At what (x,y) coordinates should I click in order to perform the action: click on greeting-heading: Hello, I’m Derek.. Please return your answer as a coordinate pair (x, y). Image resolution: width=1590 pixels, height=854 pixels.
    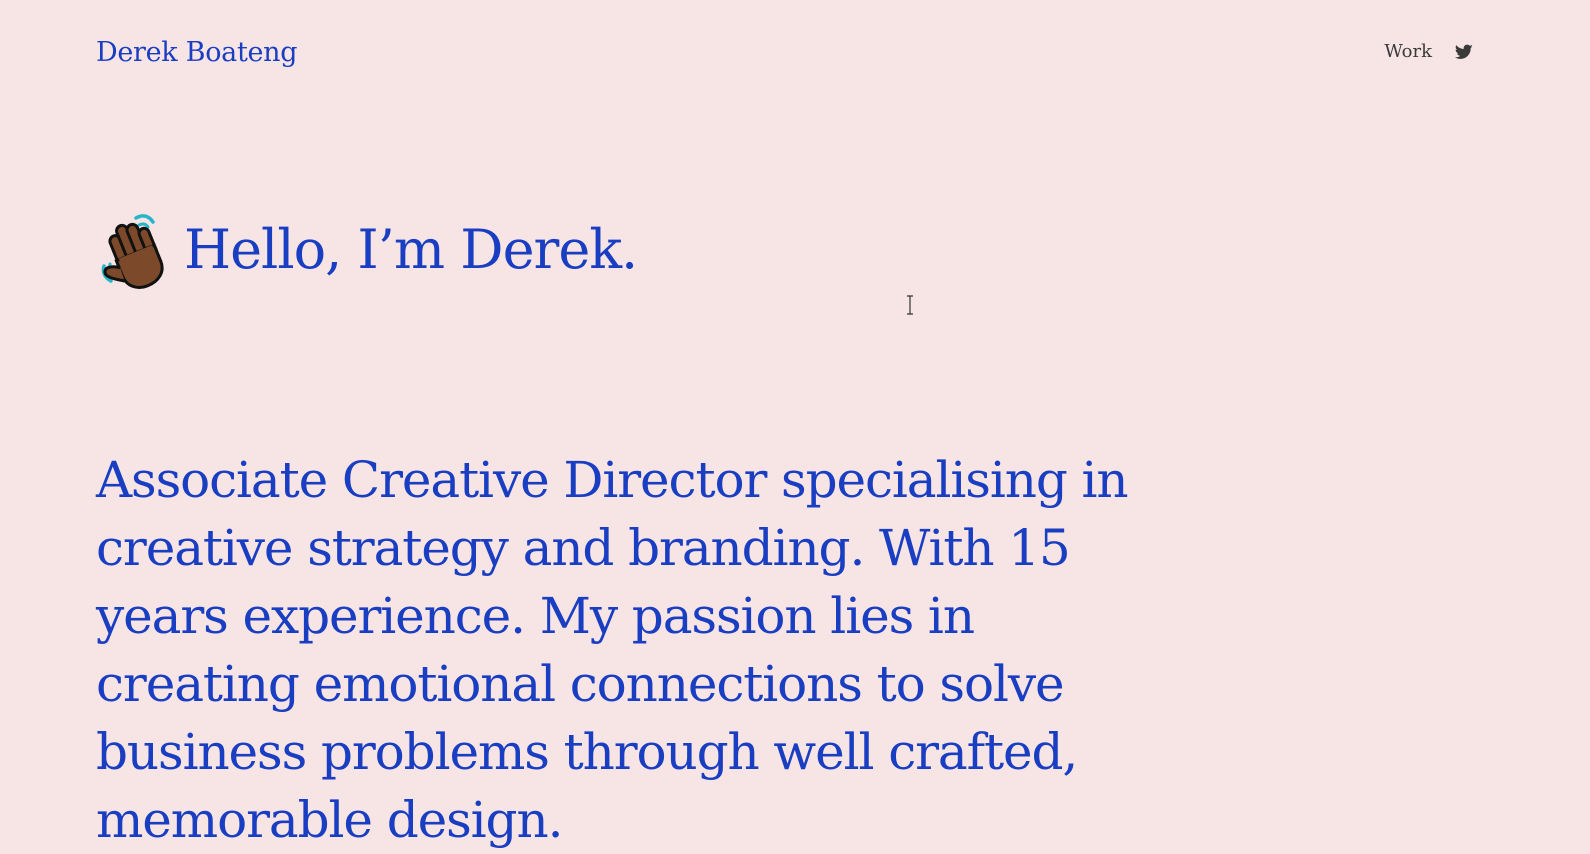
    Looking at the image, I should click on (411, 249).